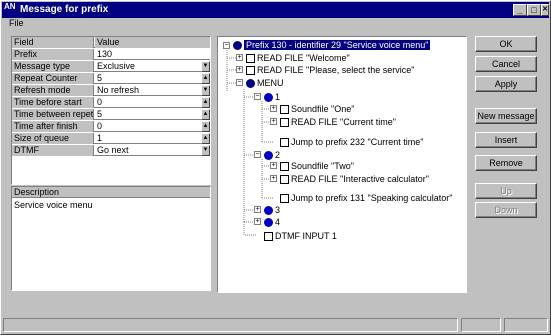 The width and height of the screenshot is (551, 335). I want to click on grid-row: Size of queue 1 ▲, so click(111, 138).